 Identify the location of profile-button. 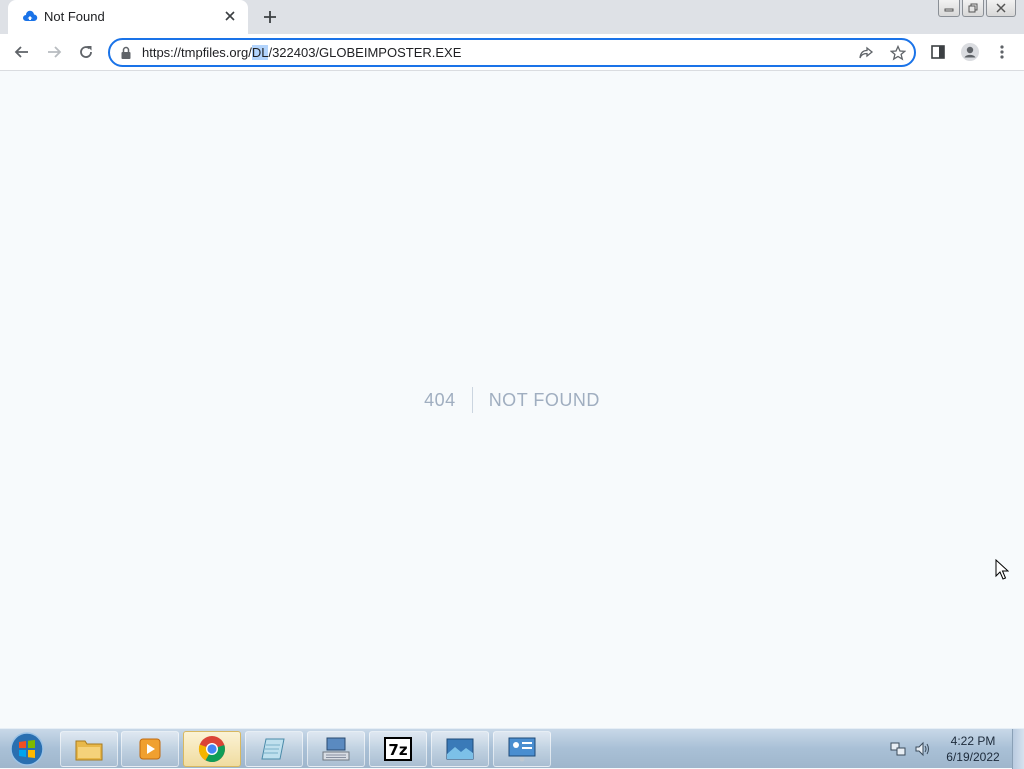
(970, 52).